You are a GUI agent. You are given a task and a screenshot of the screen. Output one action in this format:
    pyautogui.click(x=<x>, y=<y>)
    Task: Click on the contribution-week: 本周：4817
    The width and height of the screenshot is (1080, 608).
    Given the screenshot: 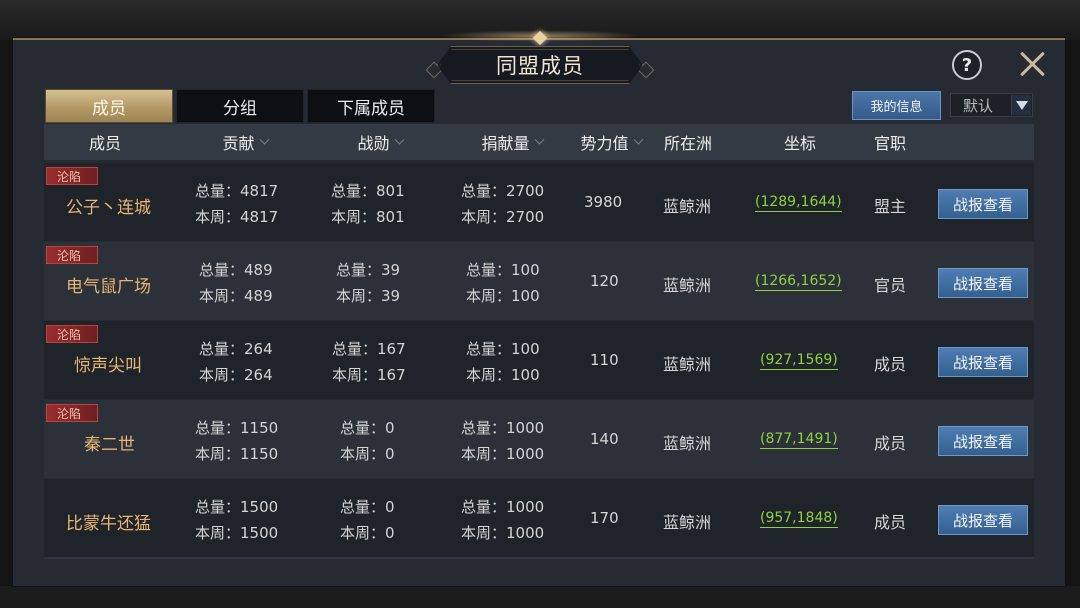 What is the action you would take?
    pyautogui.click(x=237, y=217)
    